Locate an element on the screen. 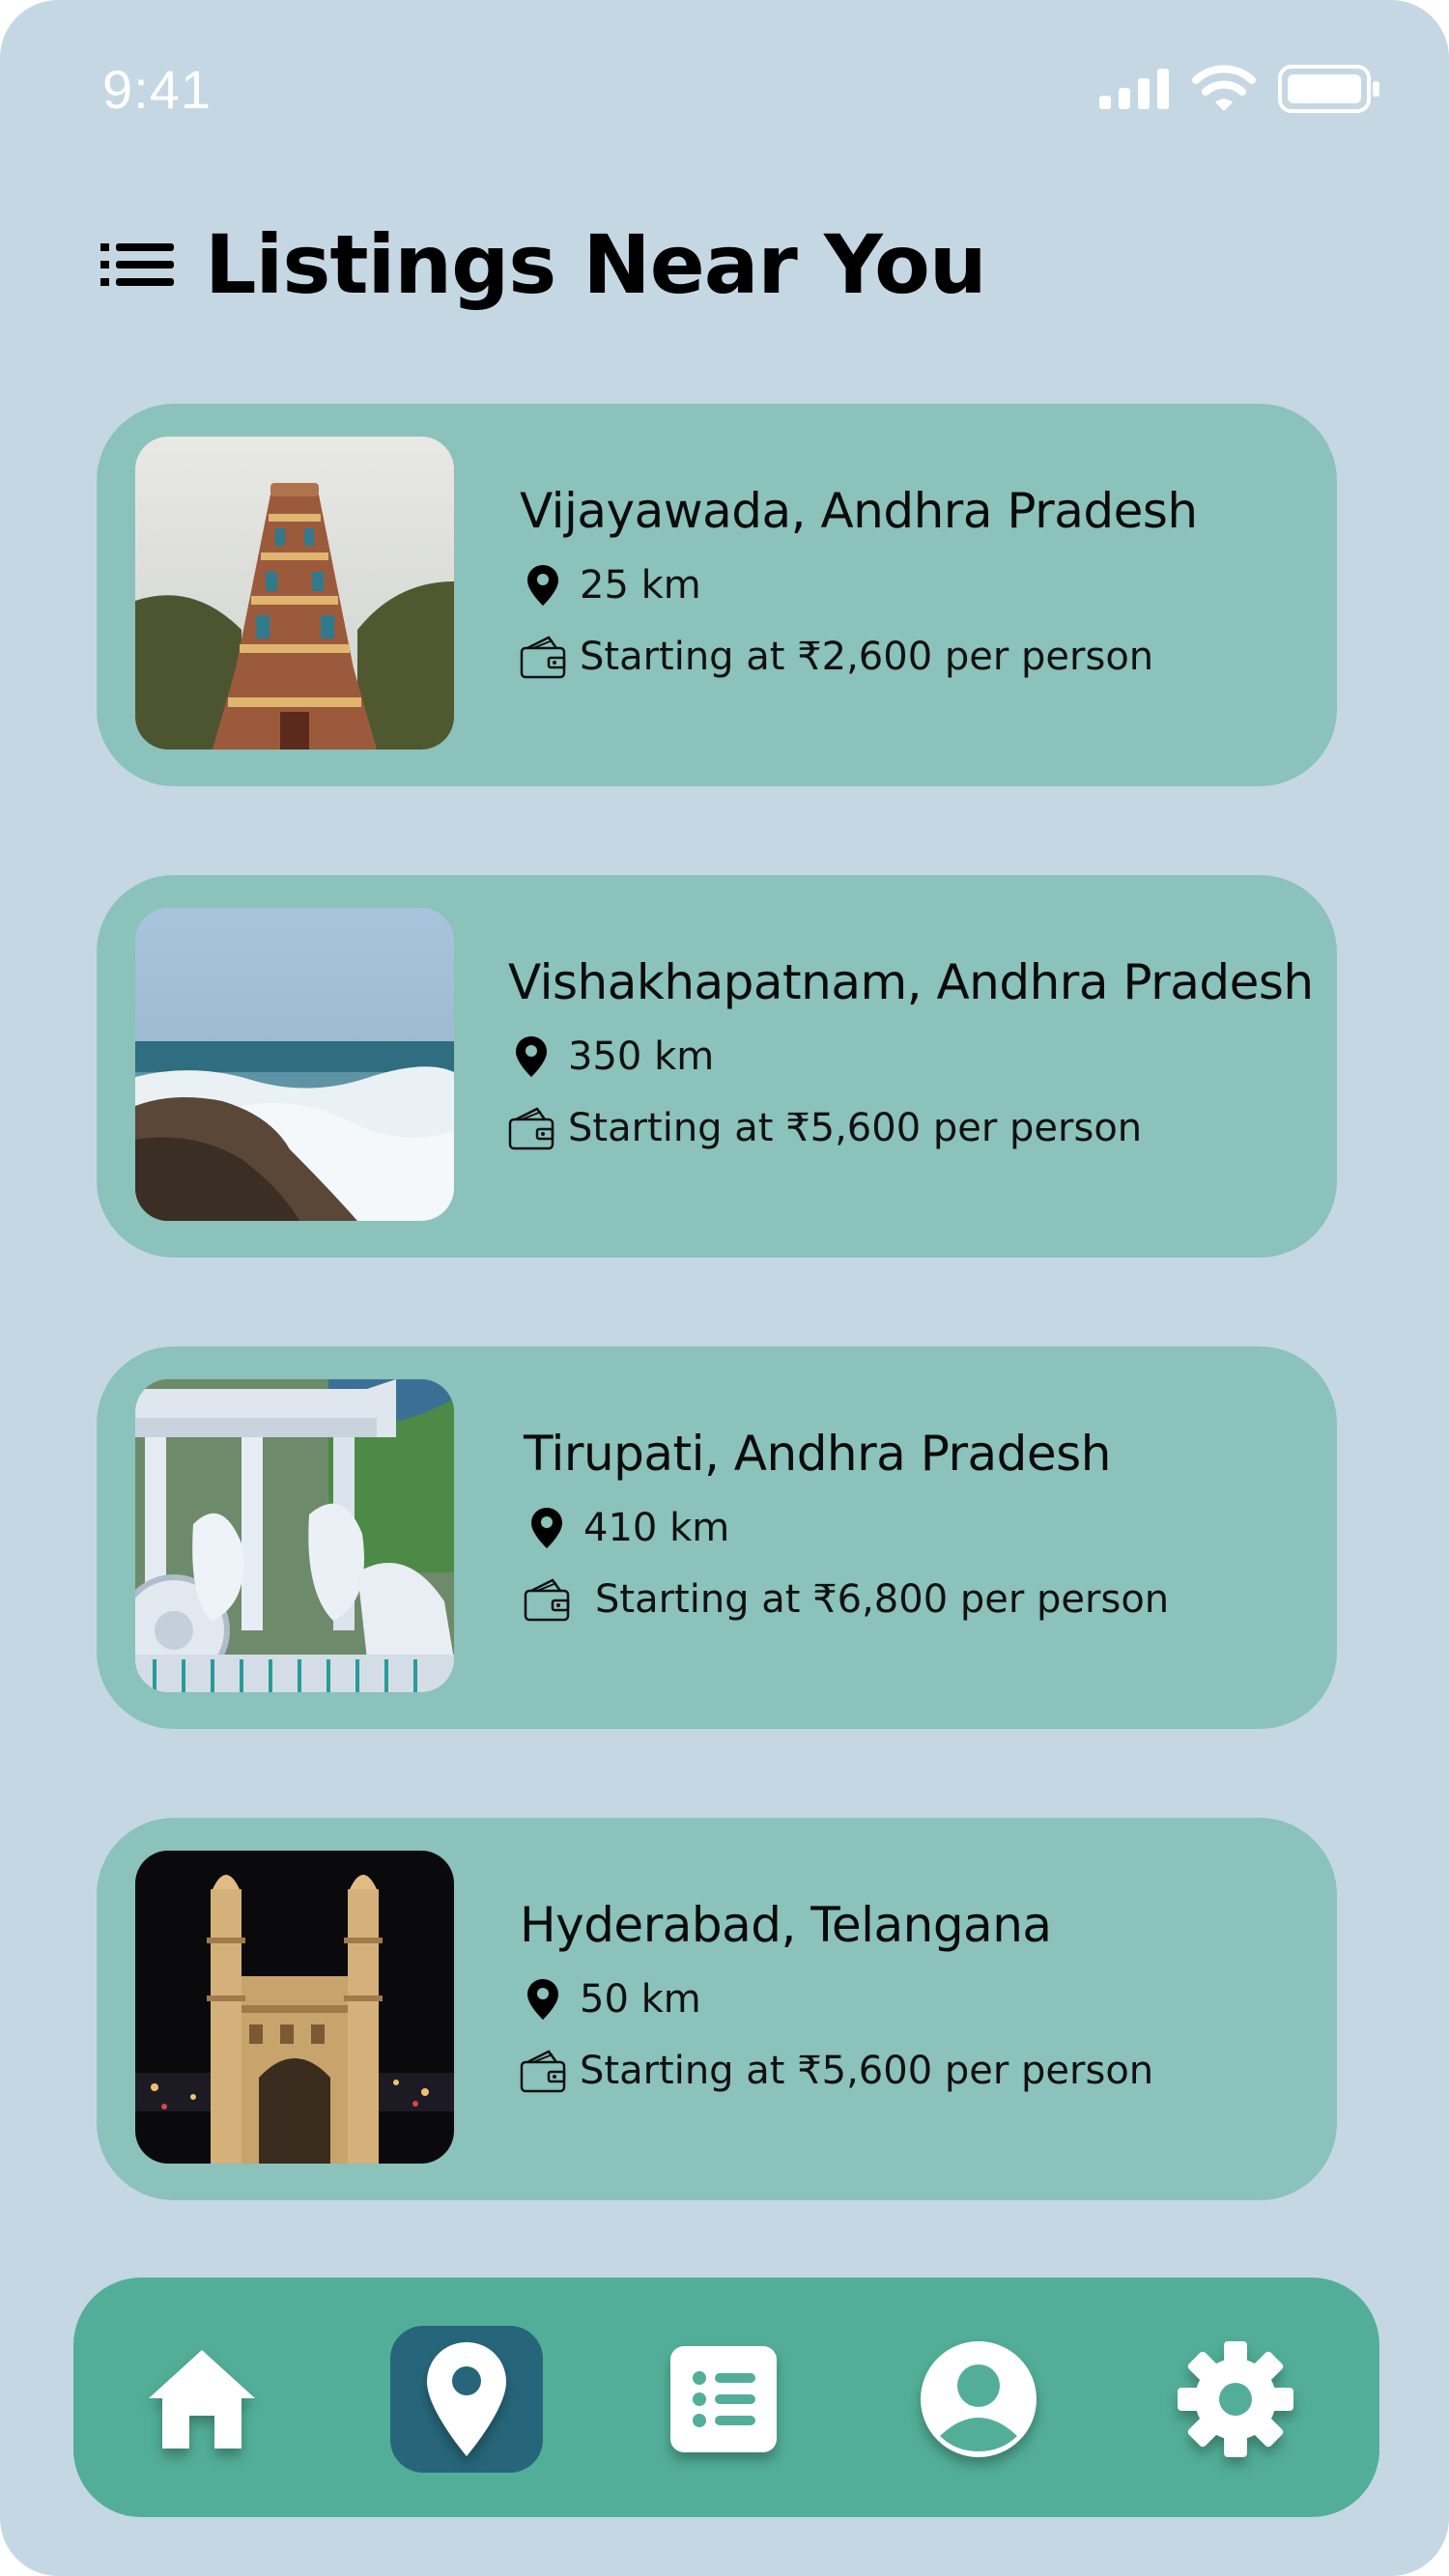  profile-icon is located at coordinates (979, 2399).